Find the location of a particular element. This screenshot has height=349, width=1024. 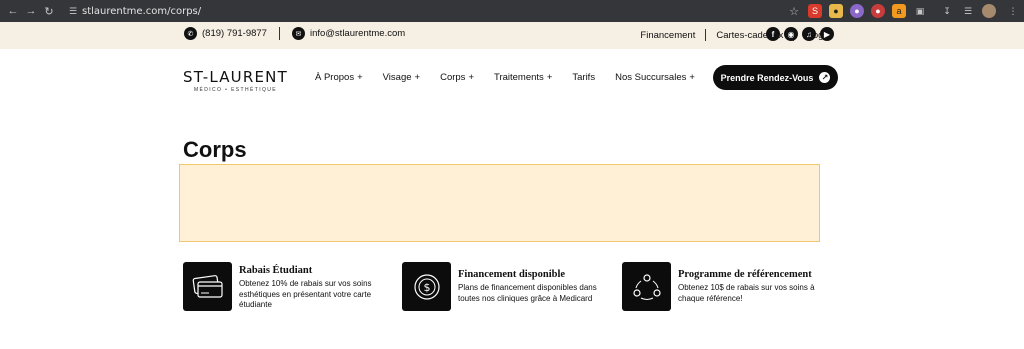

tiktok-icon: ♫ is located at coordinates (809, 34).